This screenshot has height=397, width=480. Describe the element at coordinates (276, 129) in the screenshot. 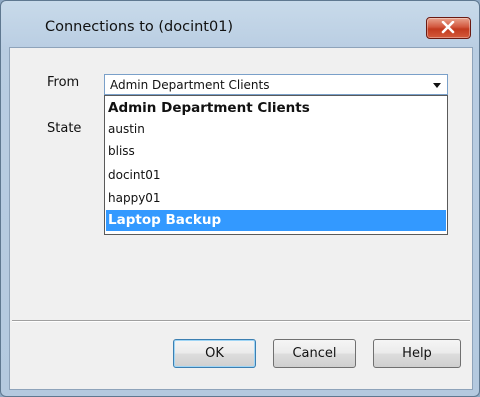

I see `dropdown-option-austin: austin` at that location.